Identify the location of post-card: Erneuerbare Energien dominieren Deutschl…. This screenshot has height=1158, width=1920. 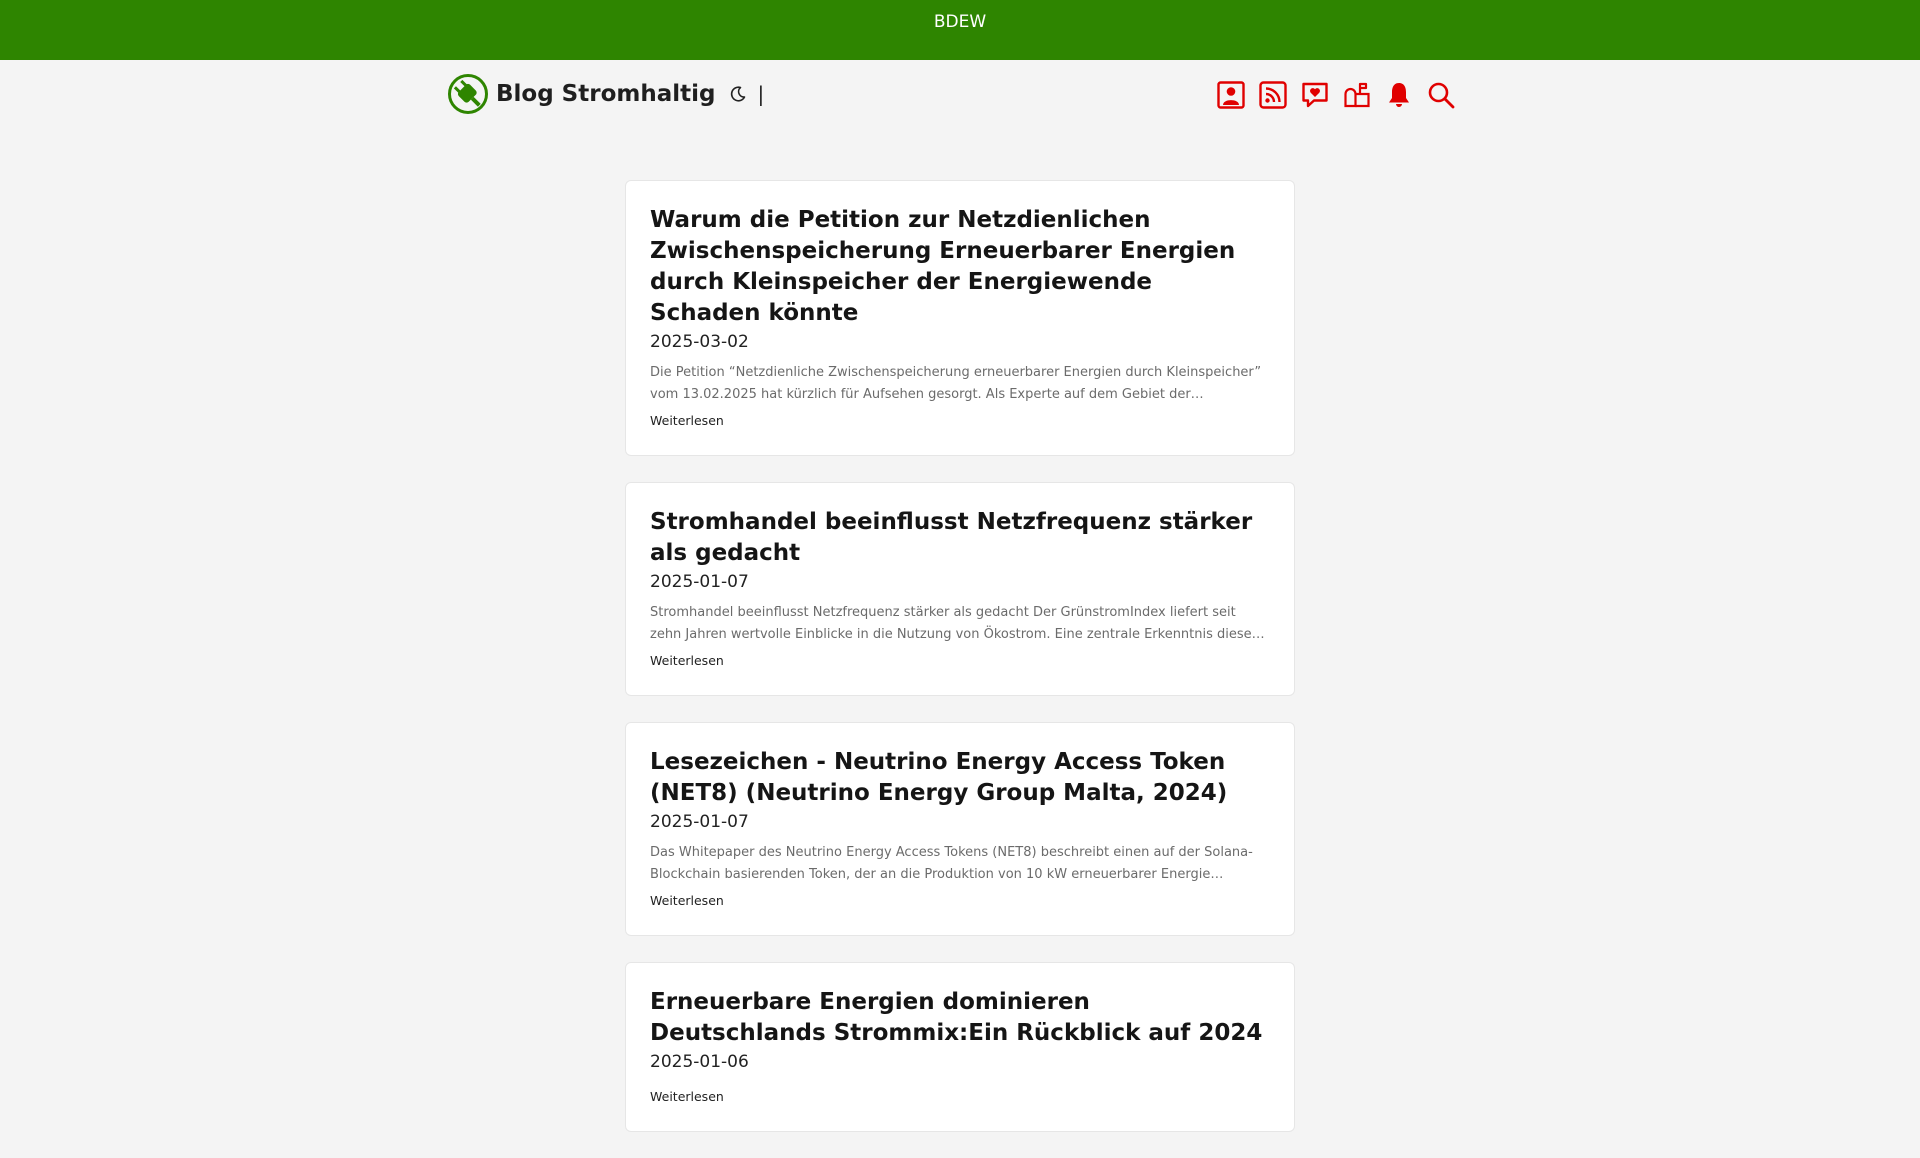
(960, 1047).